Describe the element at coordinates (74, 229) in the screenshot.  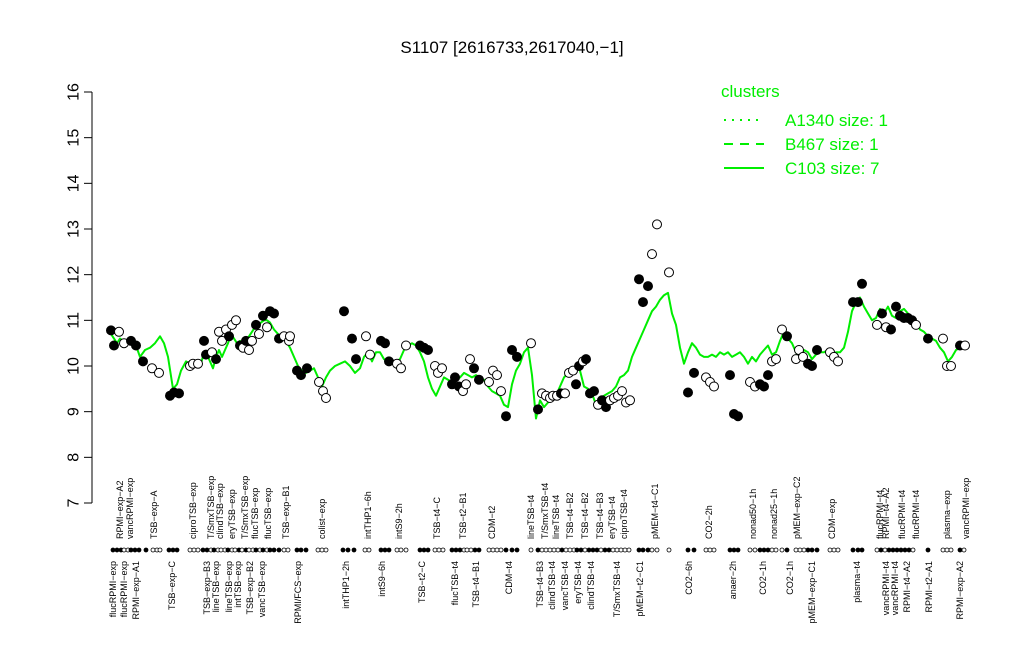
I see `y-tick-label: 13` at that location.